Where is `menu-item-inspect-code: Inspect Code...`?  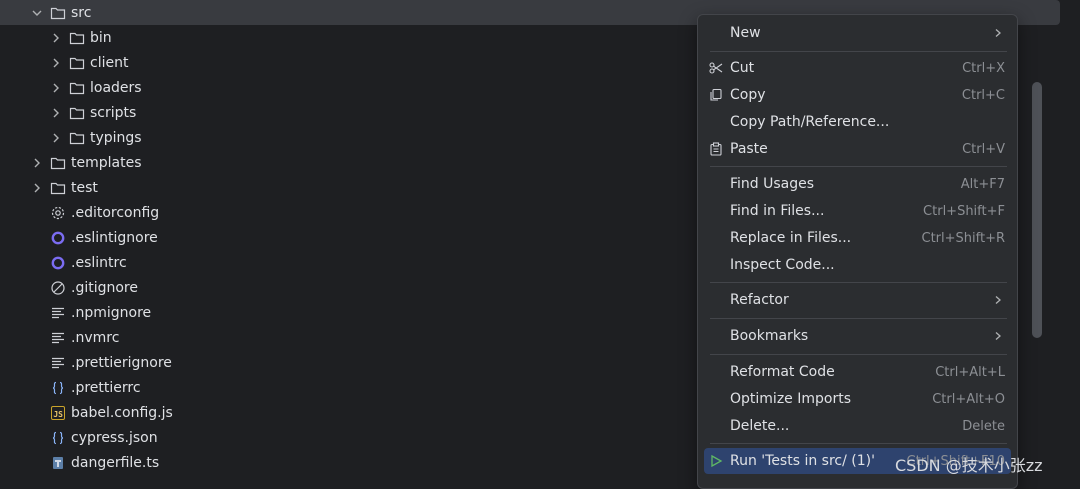
menu-item-inspect-code: Inspect Code... is located at coordinates (857, 265).